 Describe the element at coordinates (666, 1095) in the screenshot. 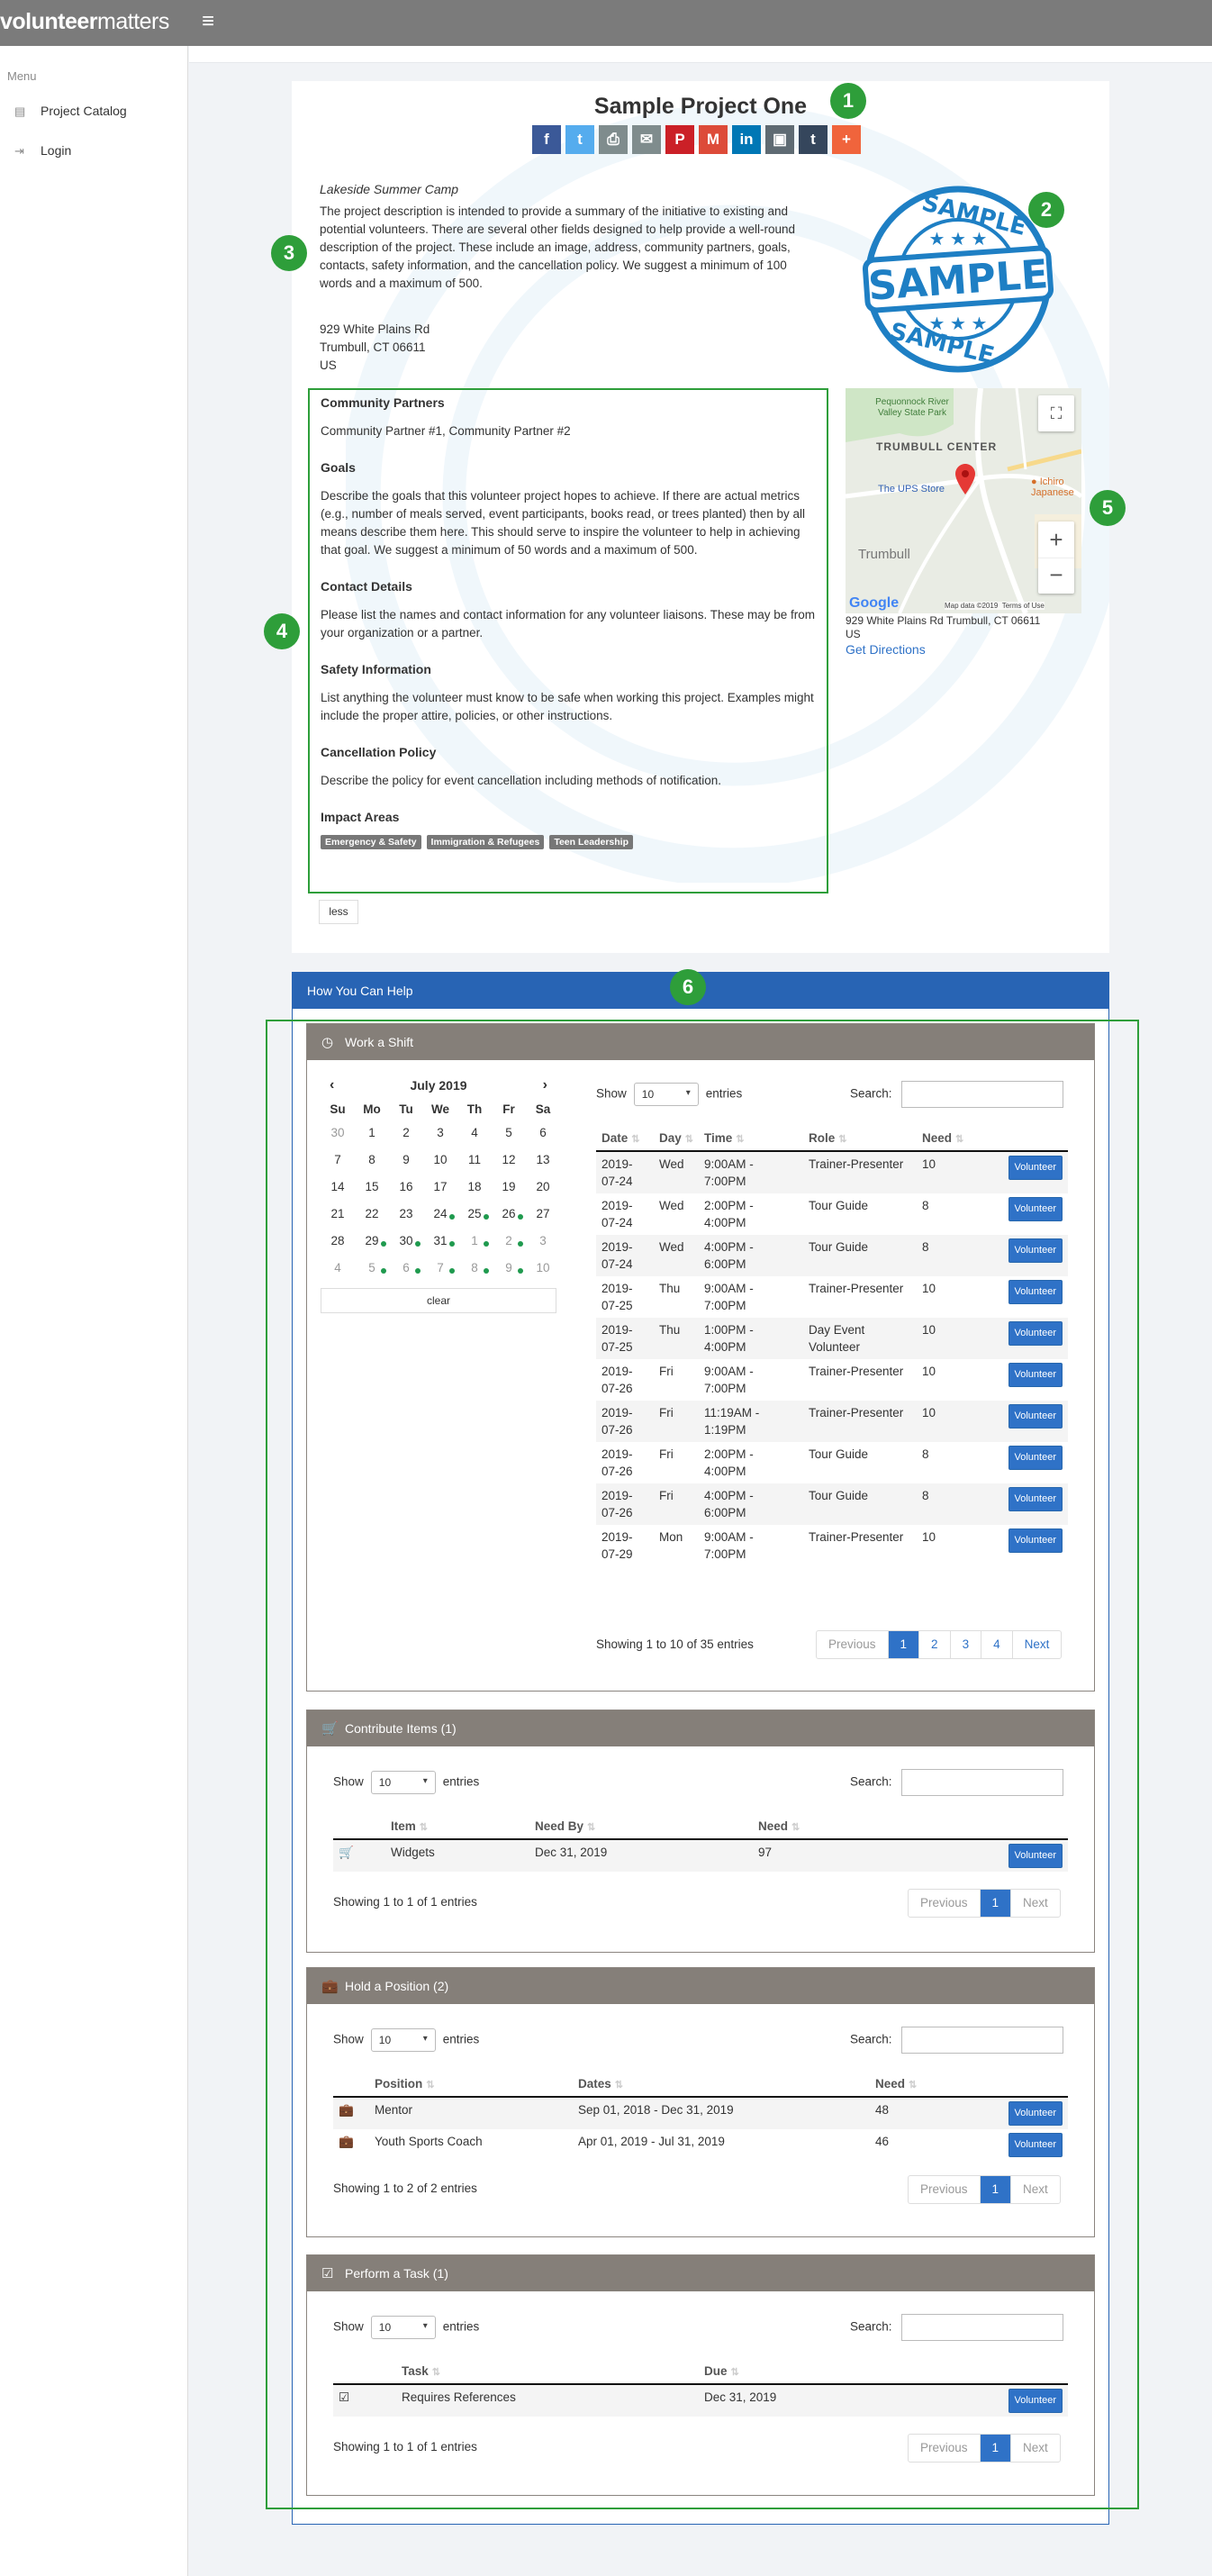

I see `shifts-entries-select: 10` at that location.